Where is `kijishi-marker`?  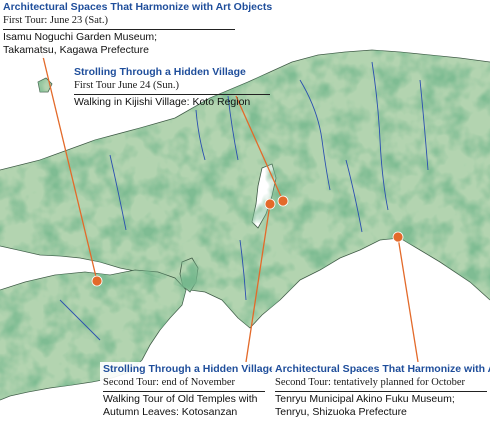
kijishi-marker is located at coordinates (283, 201).